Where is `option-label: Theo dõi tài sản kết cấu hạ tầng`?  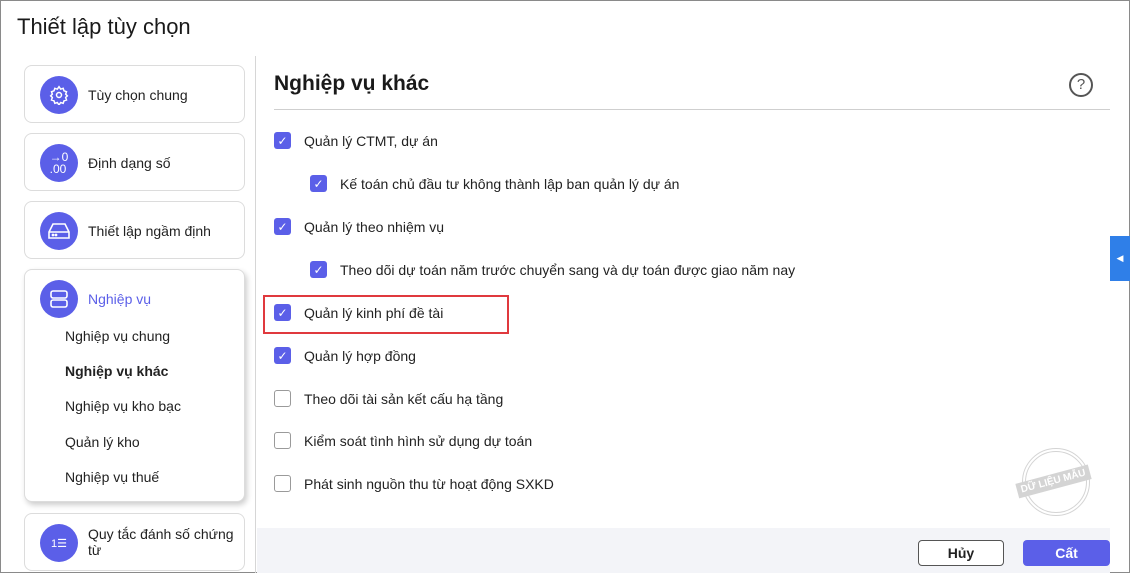
option-label: Theo dõi tài sản kết cấu hạ tầng is located at coordinates (404, 398).